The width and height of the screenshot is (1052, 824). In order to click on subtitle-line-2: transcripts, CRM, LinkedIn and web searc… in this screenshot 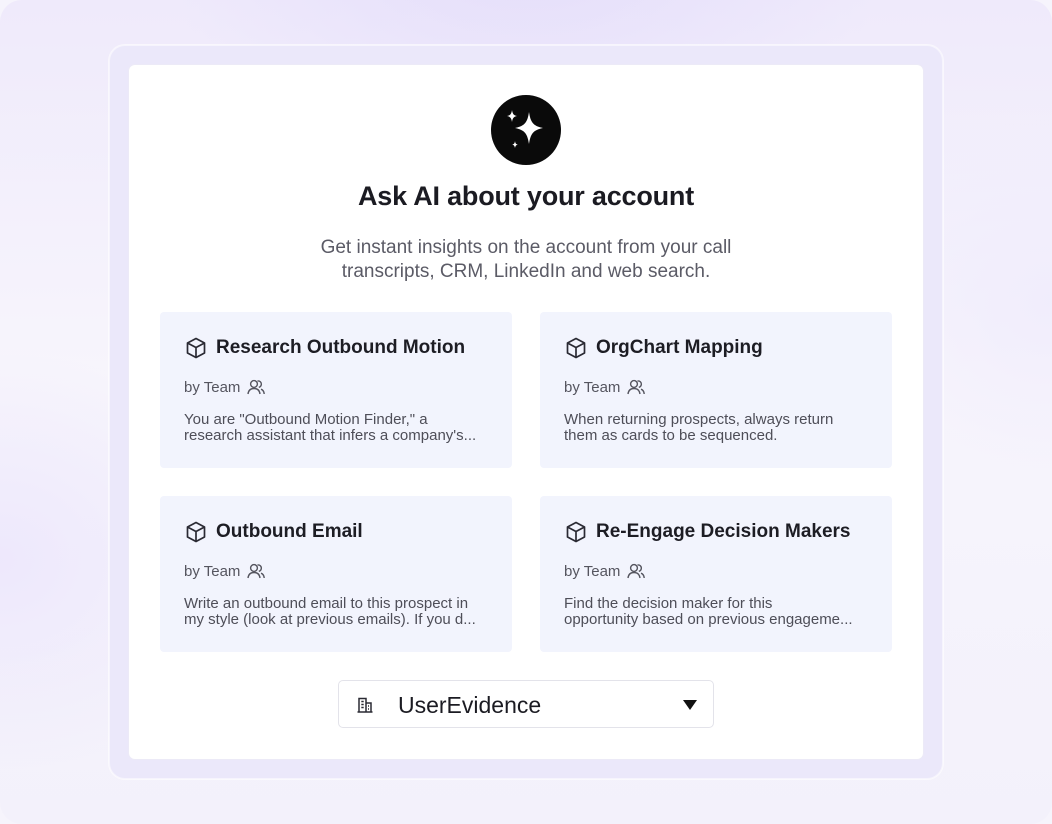, I will do `click(526, 271)`.